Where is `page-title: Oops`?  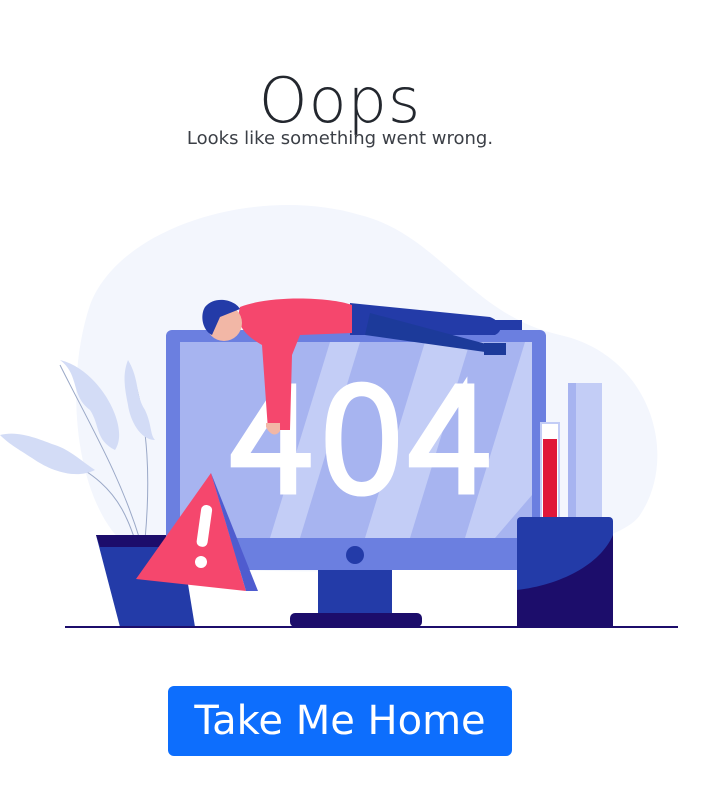 page-title: Oops is located at coordinates (340, 100).